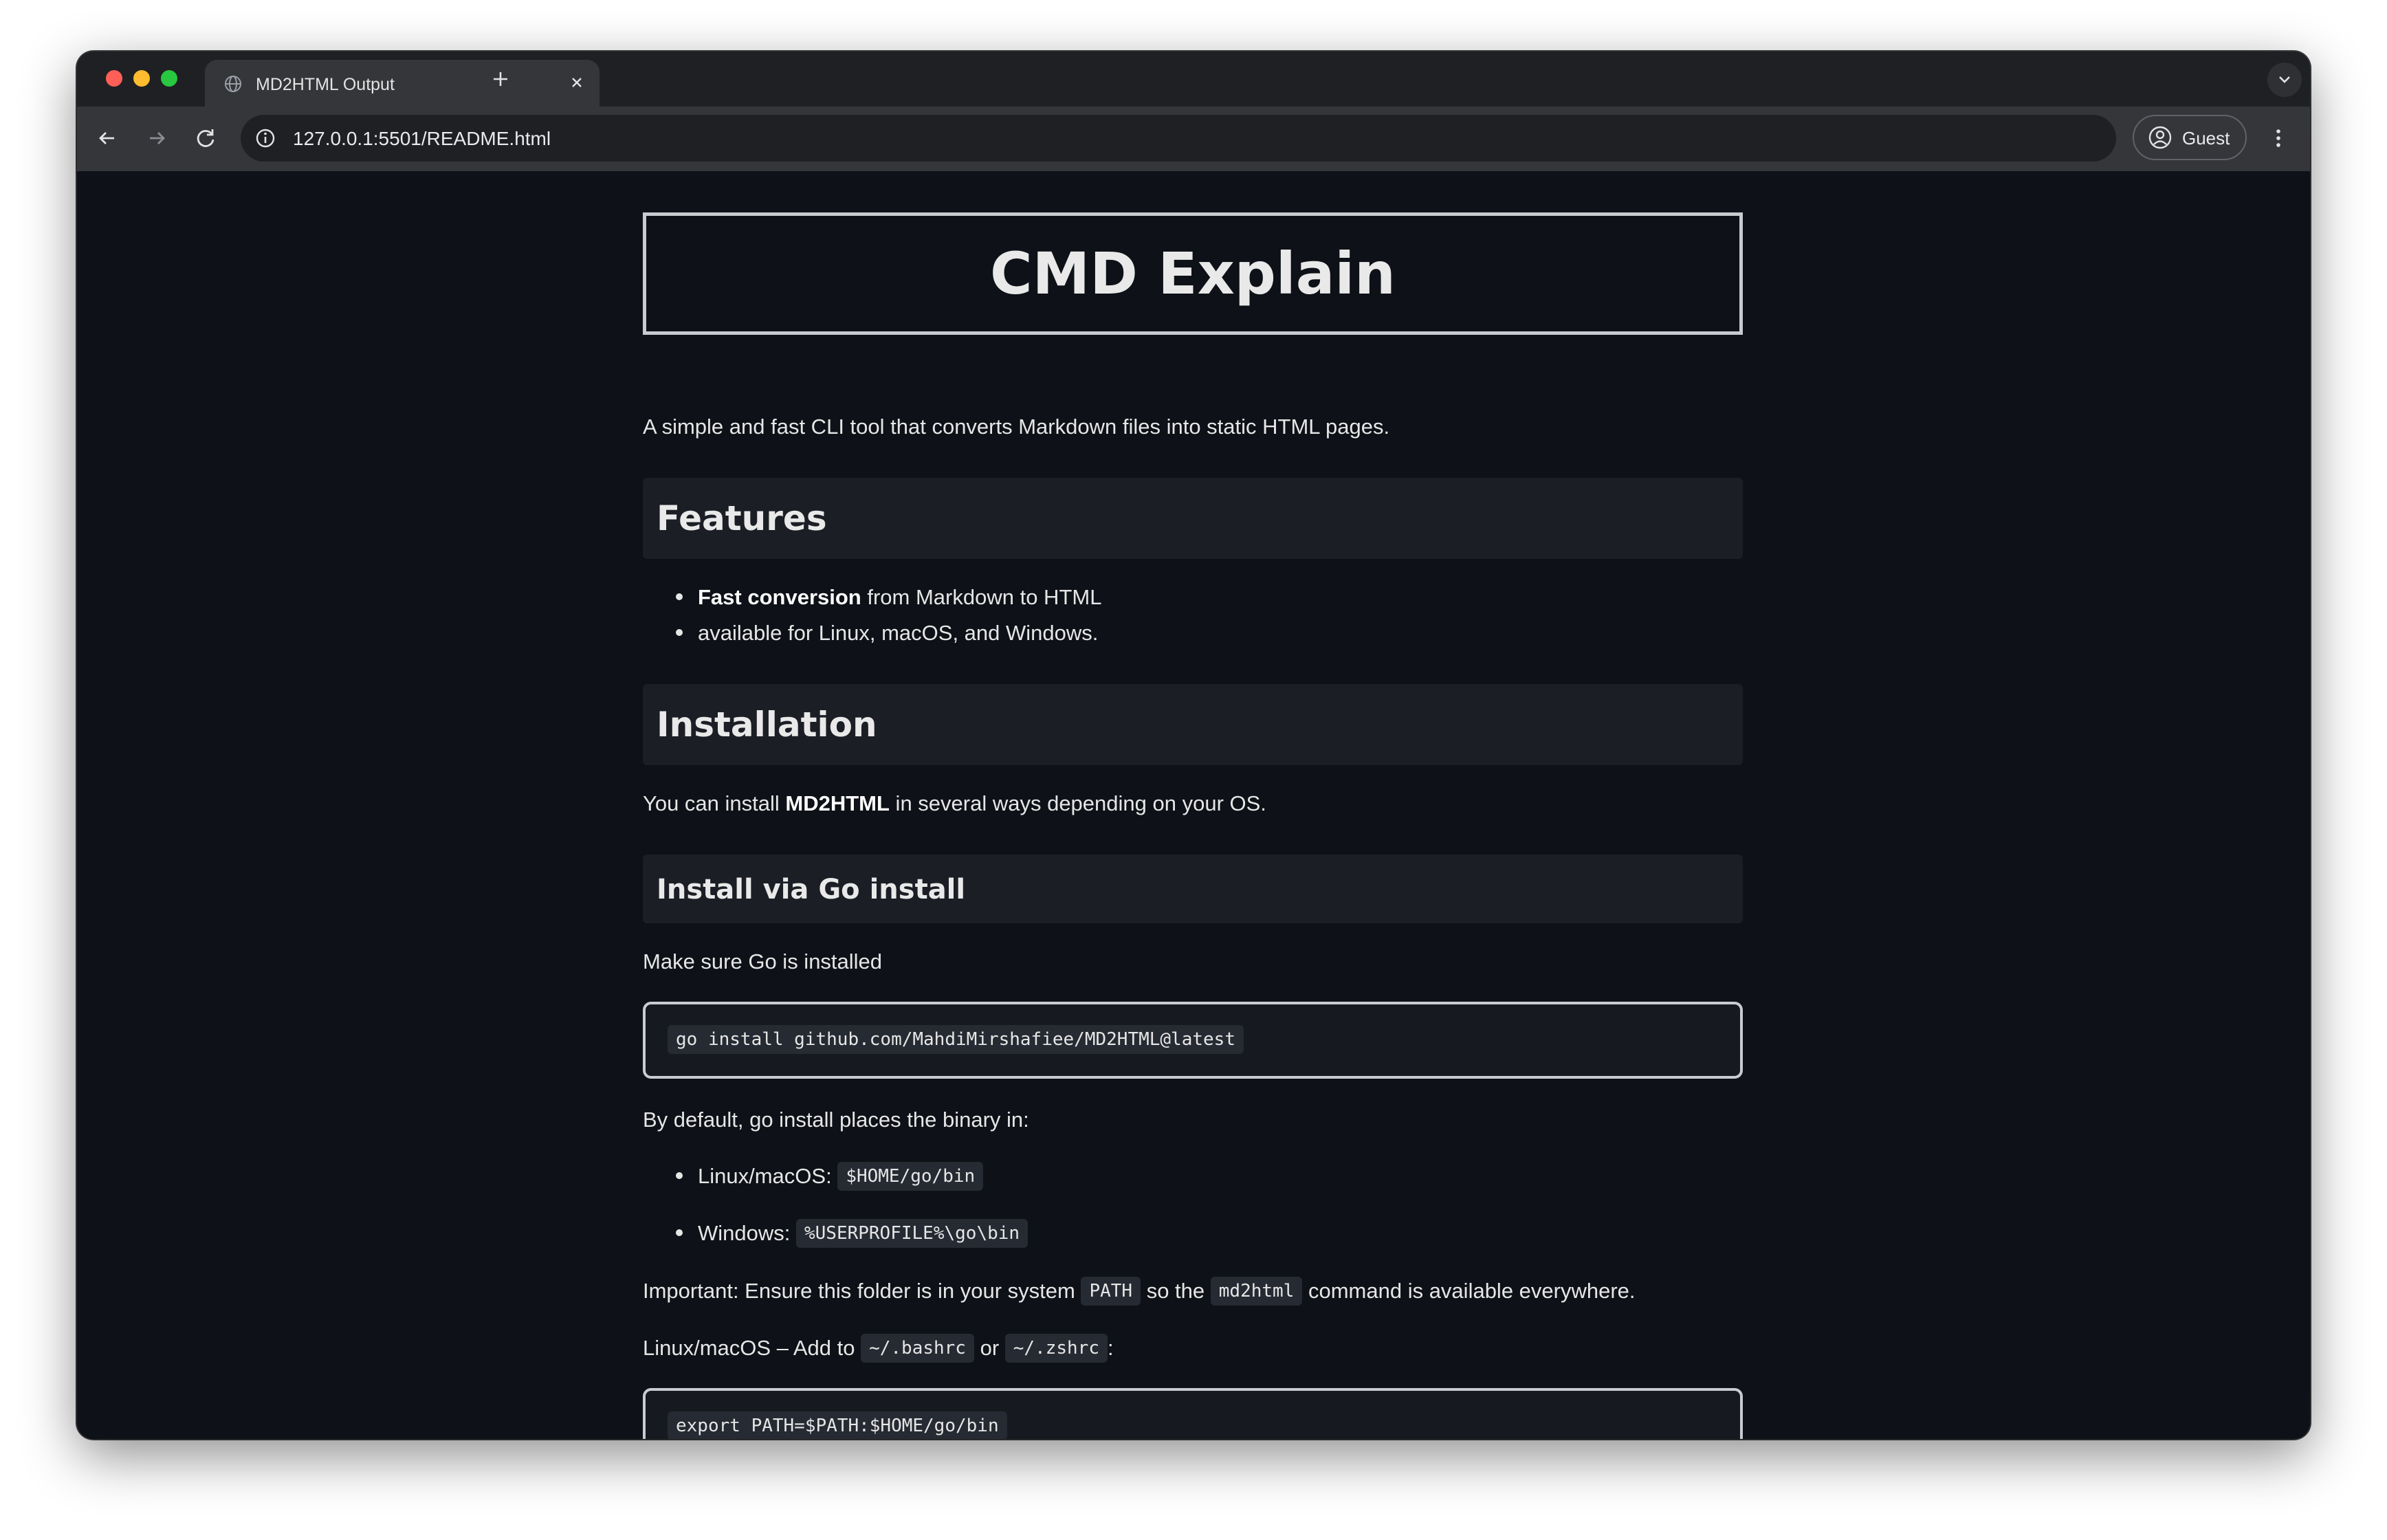 This screenshot has width=2387, height=1540. I want to click on md2html-code: md2html, so click(1256, 1291).